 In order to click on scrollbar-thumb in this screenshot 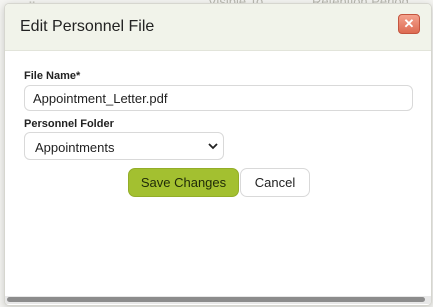, I will do `click(216, 299)`.